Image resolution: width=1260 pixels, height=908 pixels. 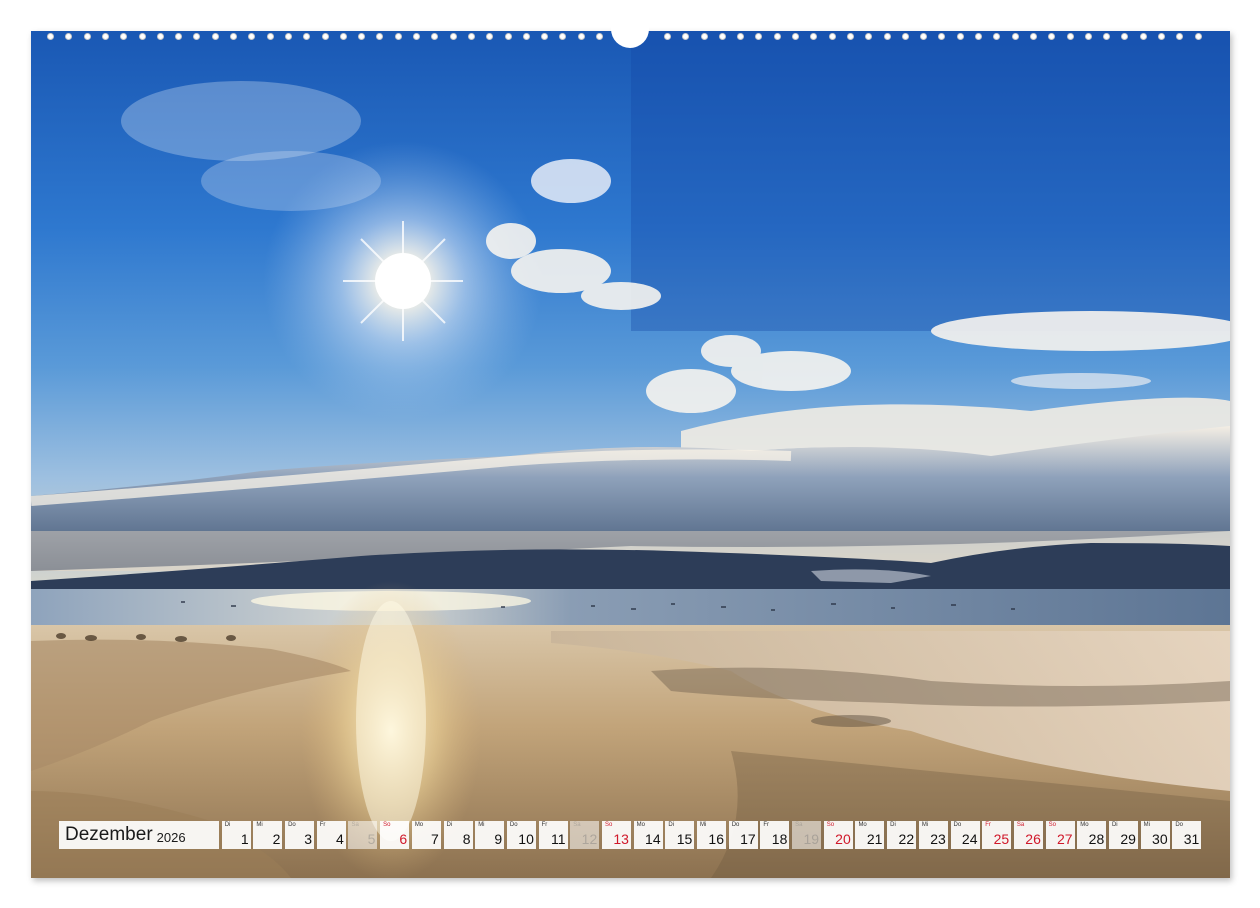 What do you see at coordinates (268, 835) in the screenshot?
I see `calendar-day: Mi 2` at bounding box center [268, 835].